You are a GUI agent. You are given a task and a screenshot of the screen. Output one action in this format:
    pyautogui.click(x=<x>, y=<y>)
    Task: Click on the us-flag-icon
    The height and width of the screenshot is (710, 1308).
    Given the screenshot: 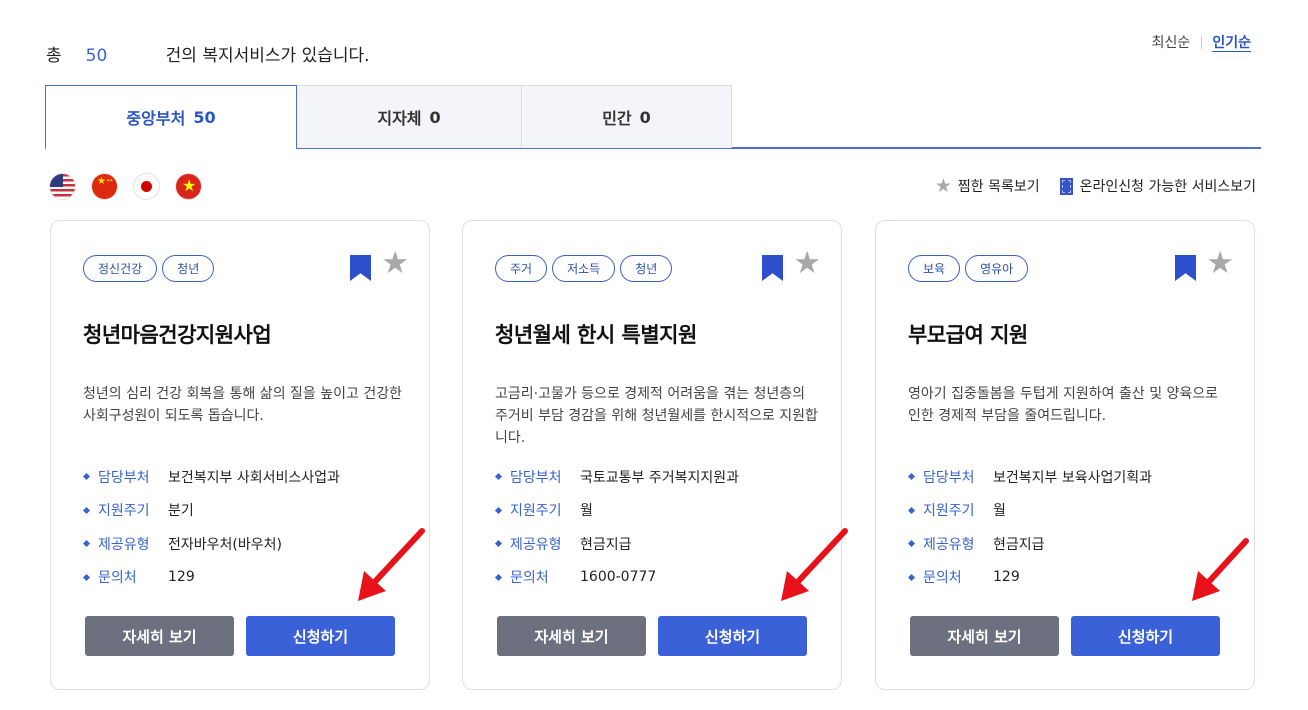 What is the action you would take?
    pyautogui.click(x=62, y=186)
    